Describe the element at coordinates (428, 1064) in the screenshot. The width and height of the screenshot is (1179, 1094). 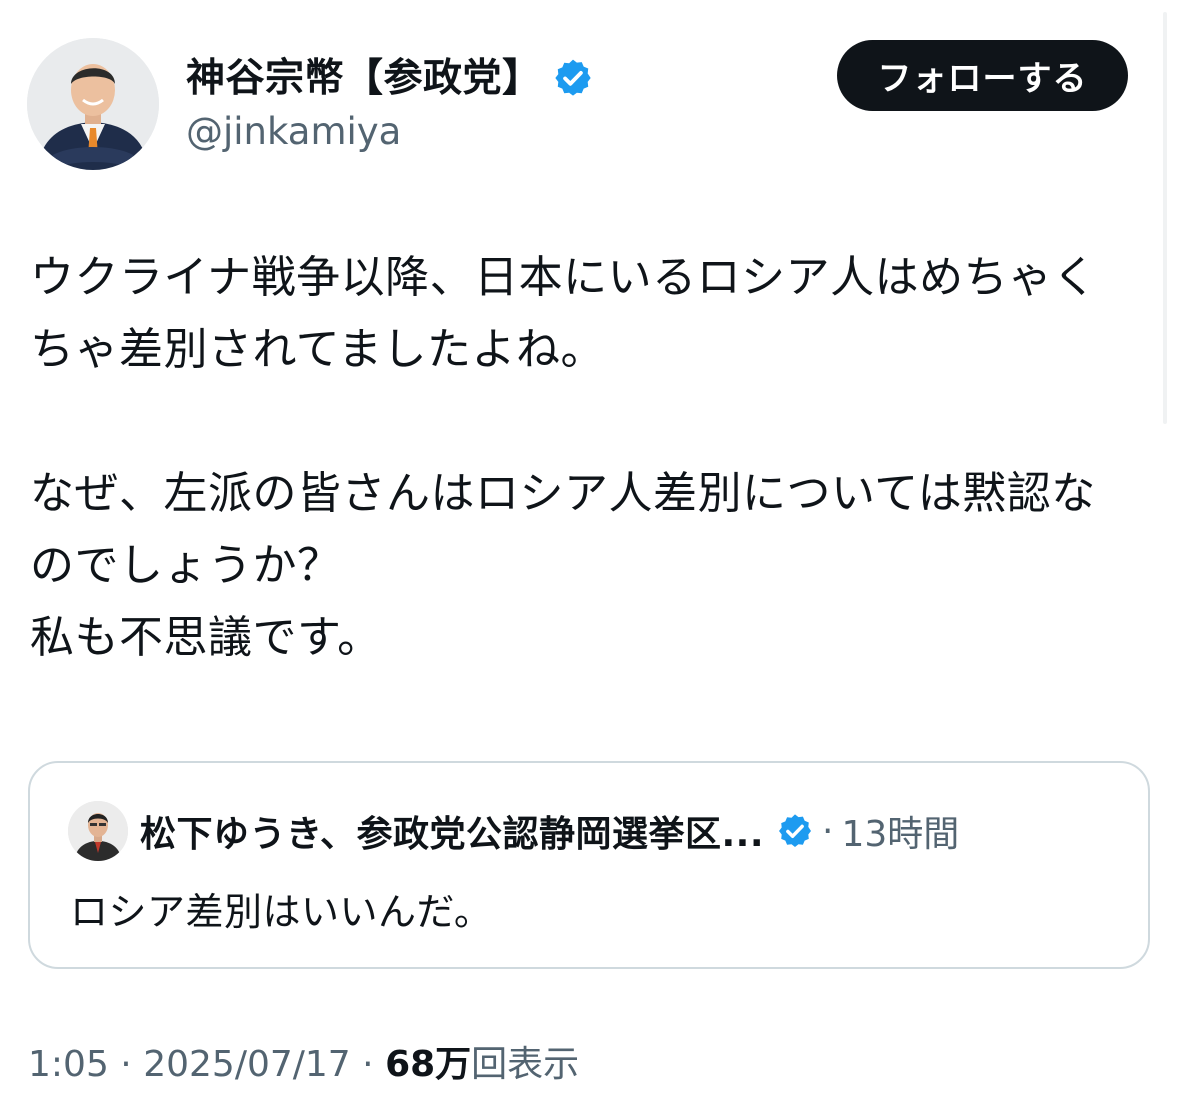
I see `views-count: 68万` at that location.